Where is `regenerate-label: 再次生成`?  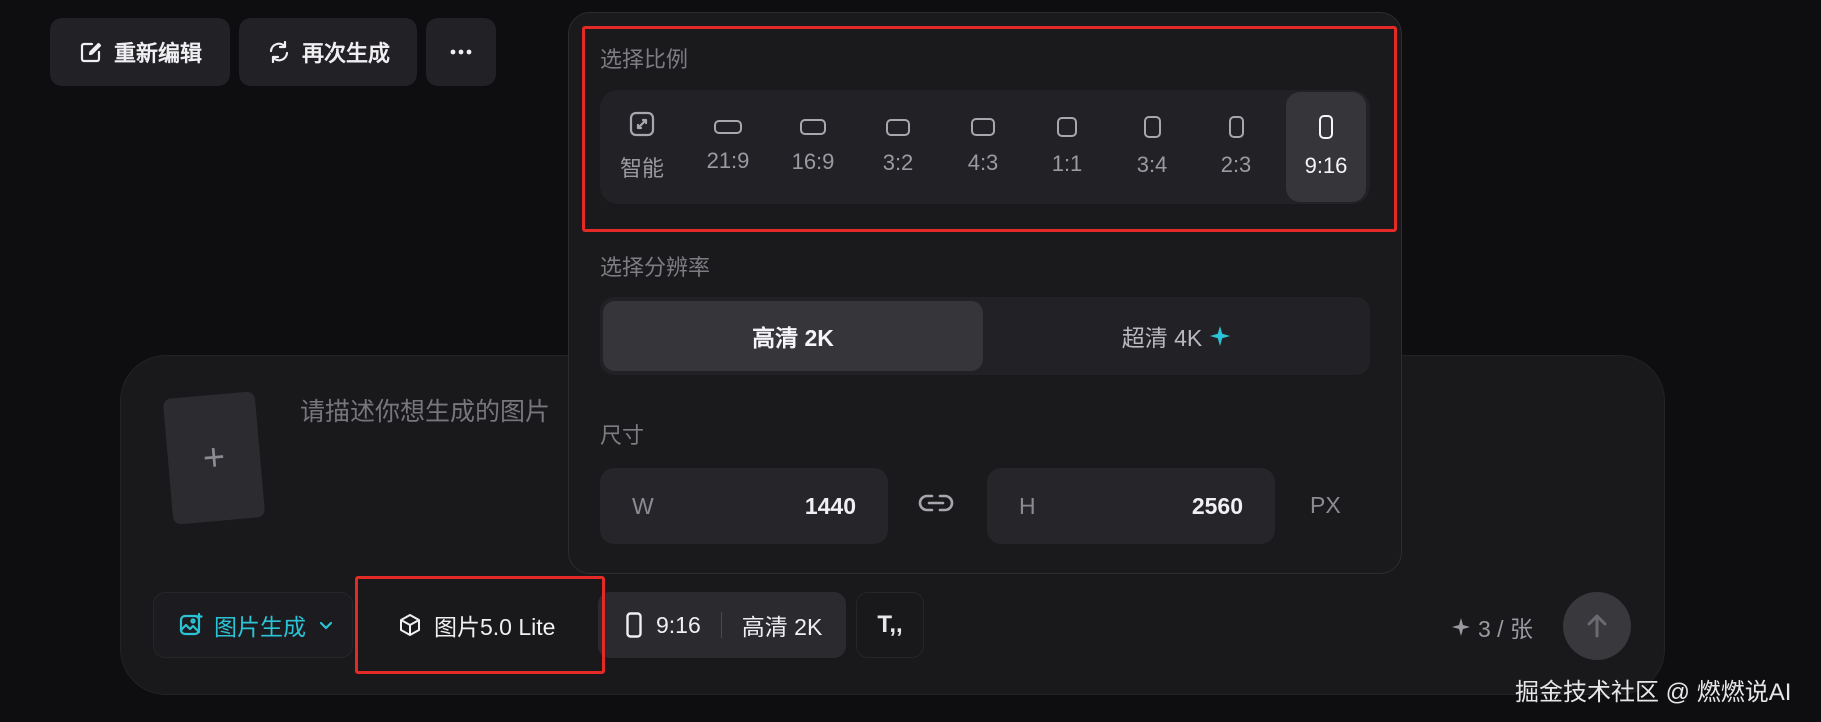 regenerate-label: 再次生成 is located at coordinates (345, 53).